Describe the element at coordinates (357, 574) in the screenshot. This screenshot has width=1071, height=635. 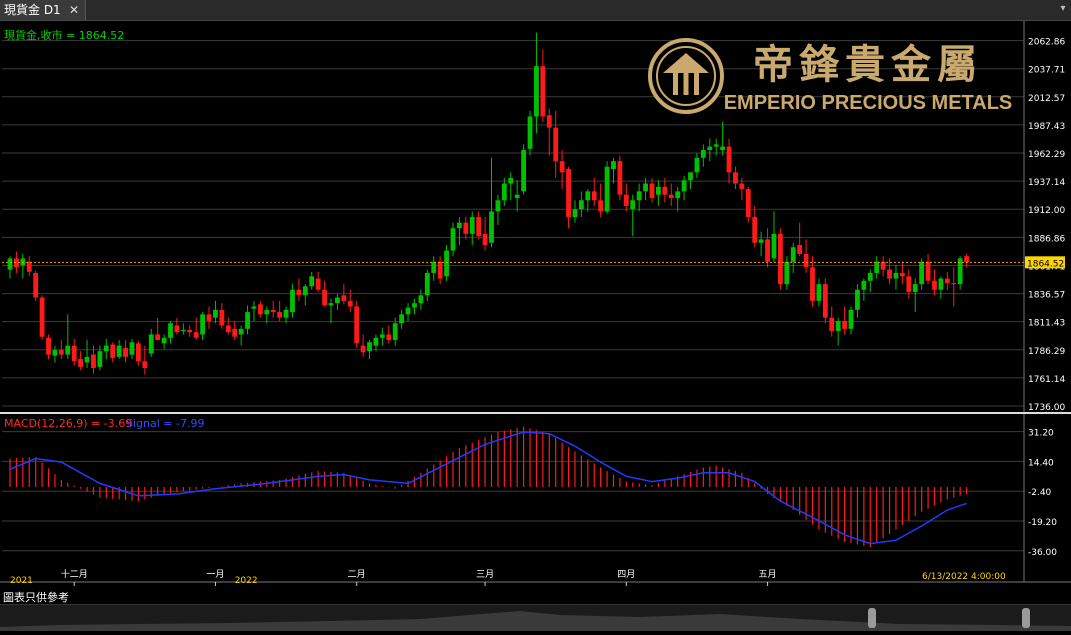
I see `x-tick-label: 二月` at that location.